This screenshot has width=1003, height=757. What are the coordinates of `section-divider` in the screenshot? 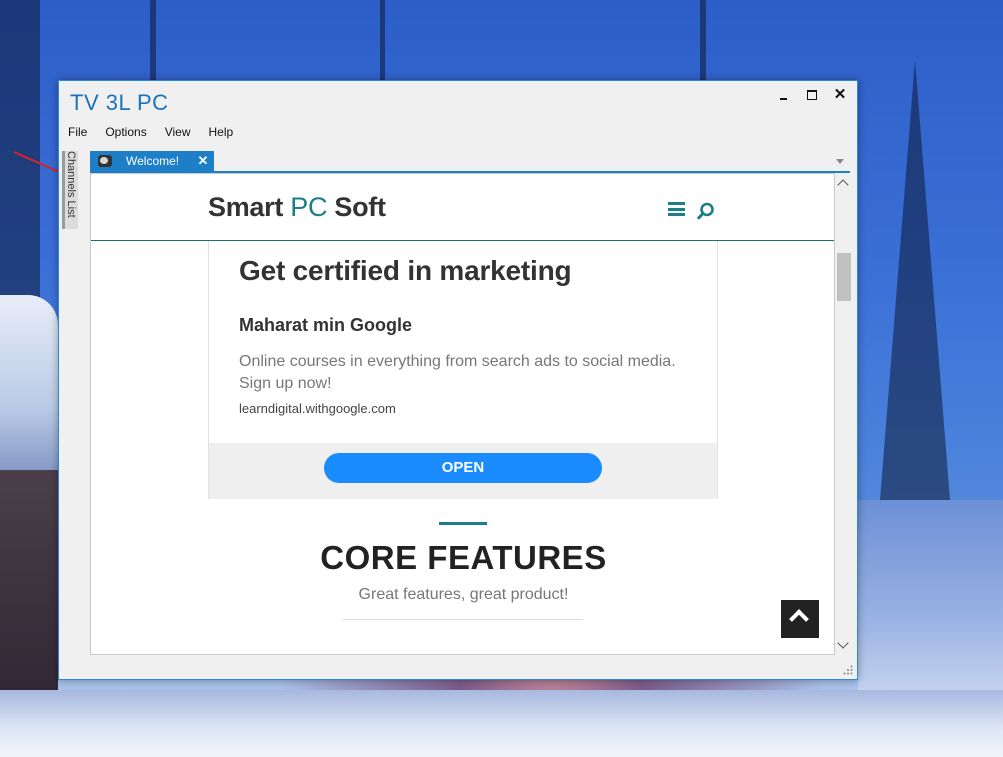 It's located at (463, 619).